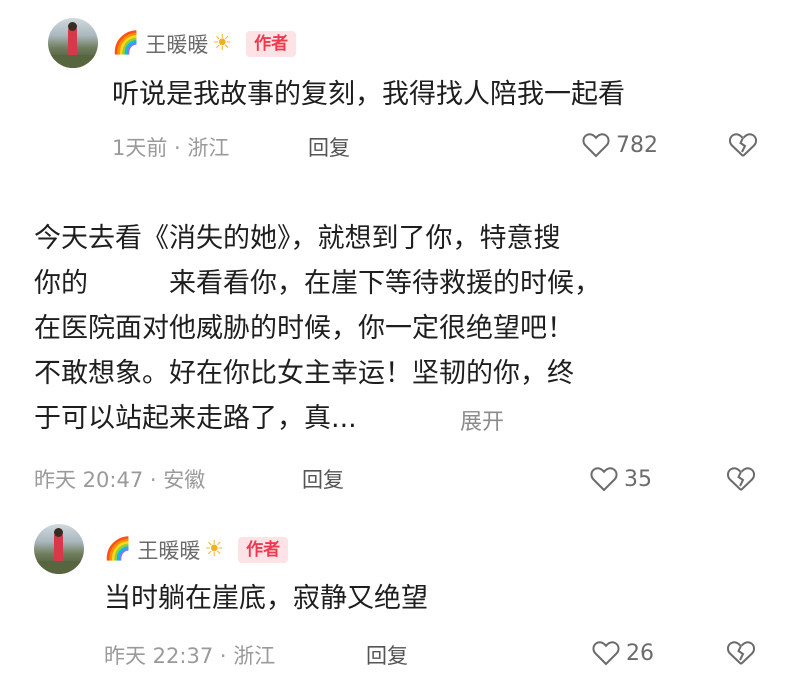 This screenshot has height=688, width=800. What do you see at coordinates (482, 420) in the screenshot?
I see `expand-link: 展开` at bounding box center [482, 420].